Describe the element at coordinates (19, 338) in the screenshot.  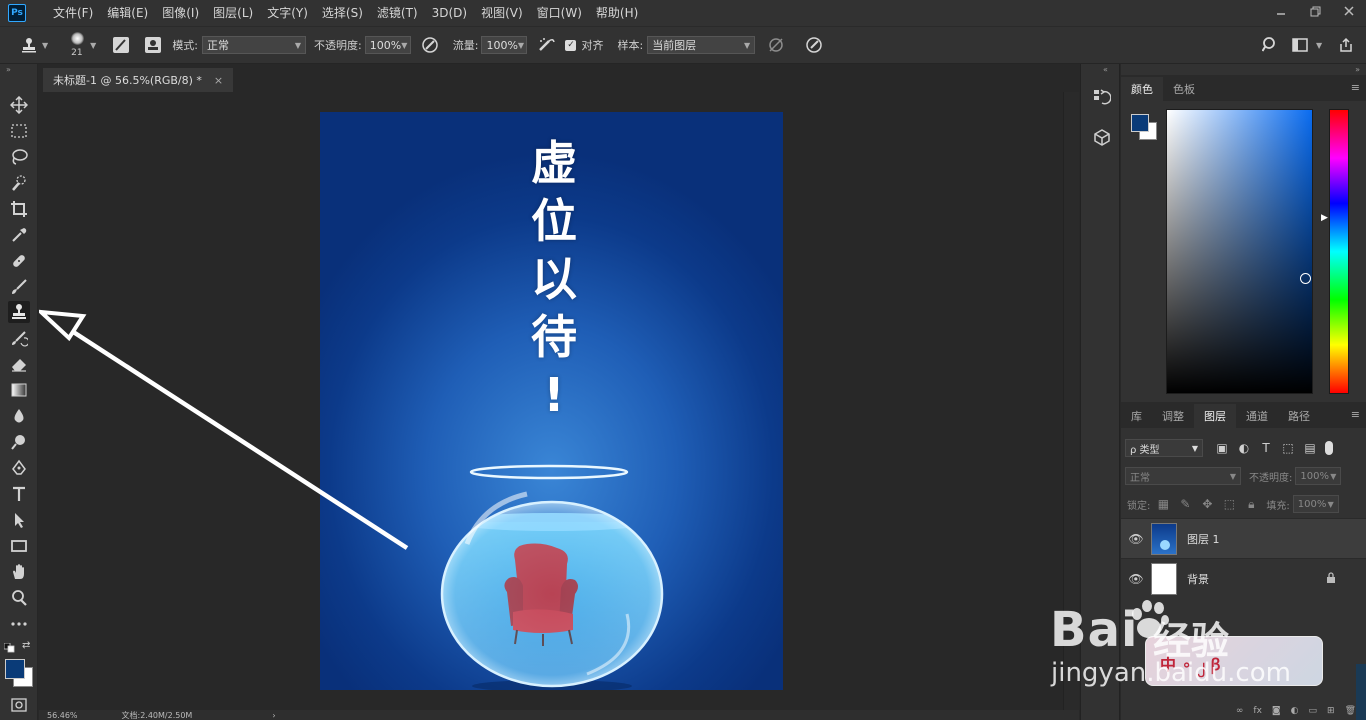
I see `history-brush-tool-icon` at that location.